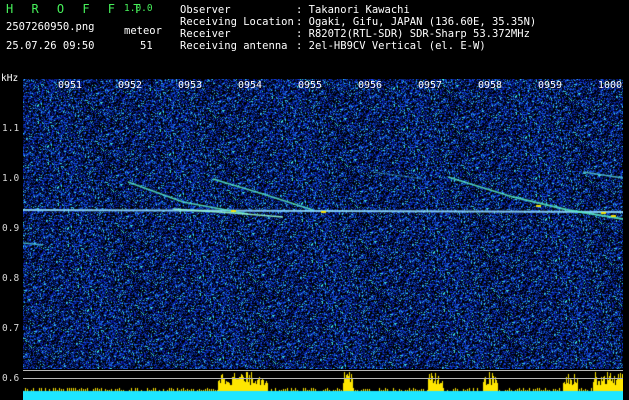 The image size is (629, 400). I want to click on receiver-label: Receiver, so click(205, 34).